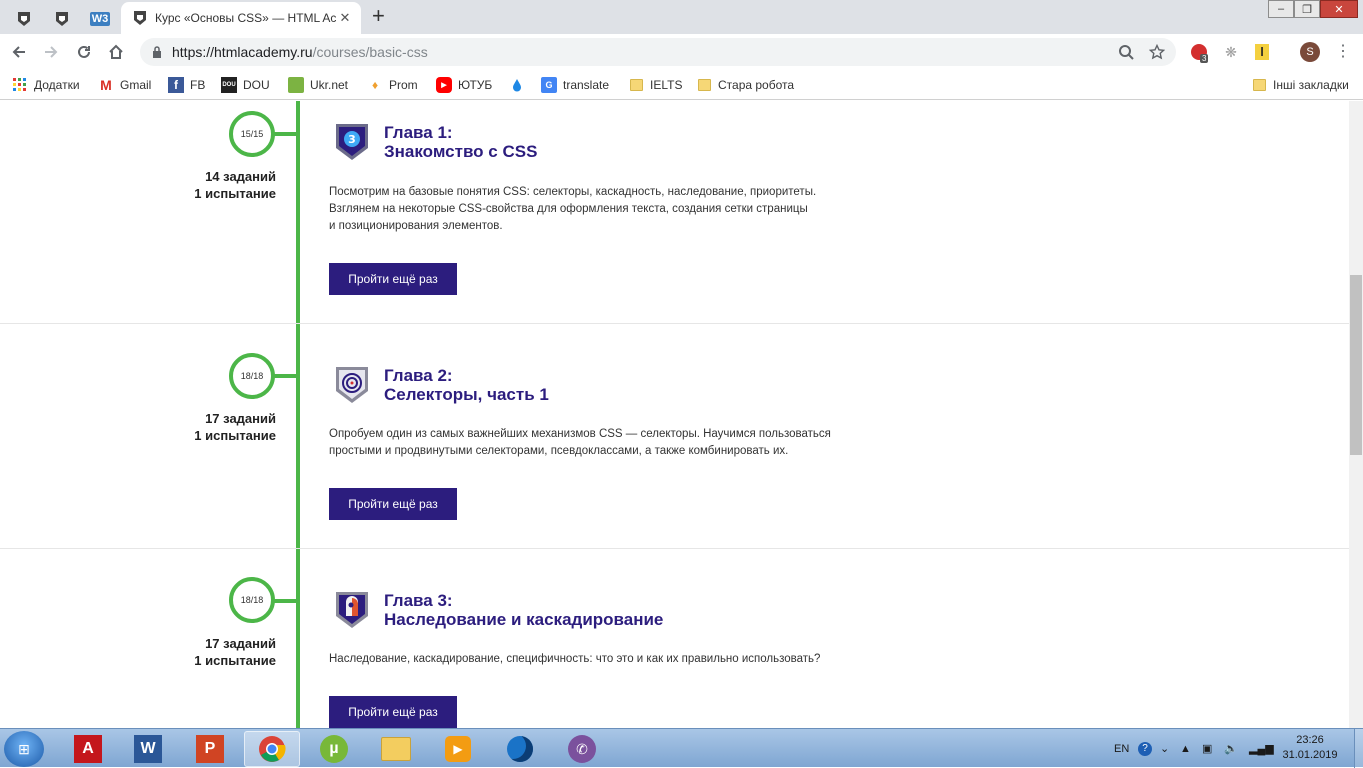 The width and height of the screenshot is (1363, 768). I want to click on scrollbar-thumb, so click(1356, 365).